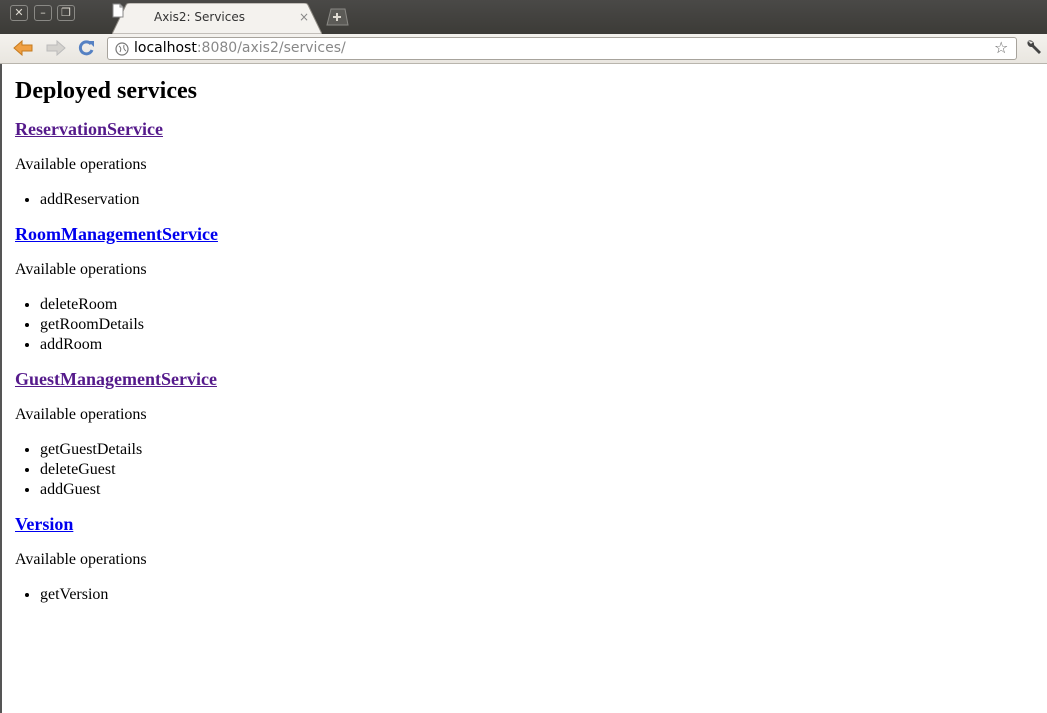  Describe the element at coordinates (525, 559) in the screenshot. I see `service-block: Version Available operations getVersion` at that location.